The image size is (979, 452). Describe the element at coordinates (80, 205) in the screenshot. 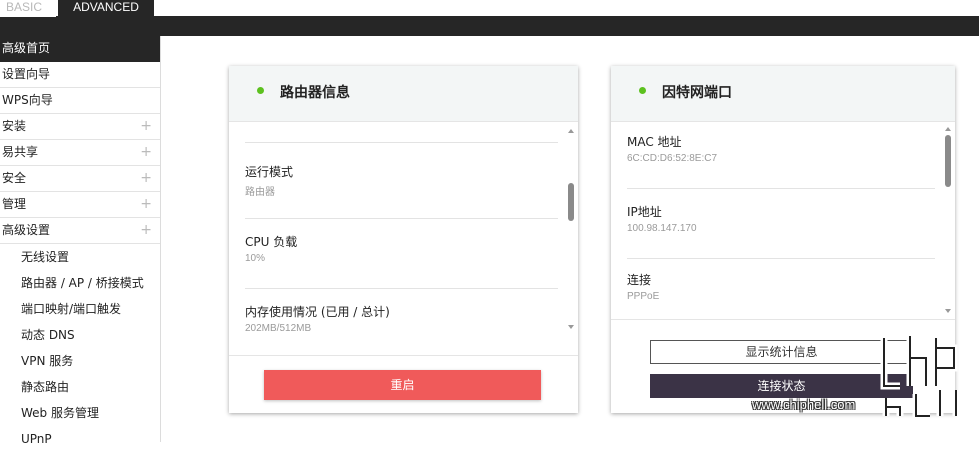

I see `sidebar-item-administration: 管理 +` at that location.